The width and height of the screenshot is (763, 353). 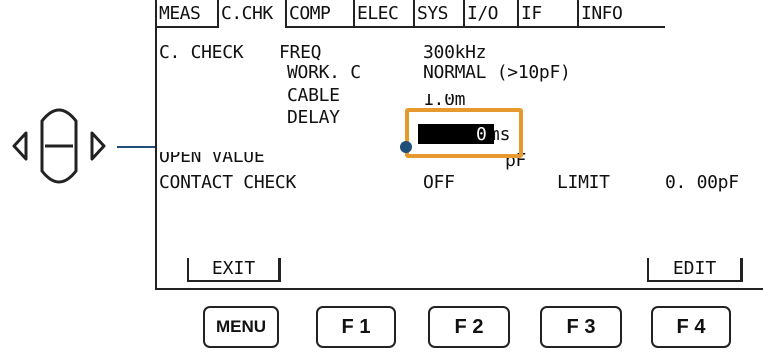 I want to click on limit-value: 0. 00pF, so click(x=702, y=183).